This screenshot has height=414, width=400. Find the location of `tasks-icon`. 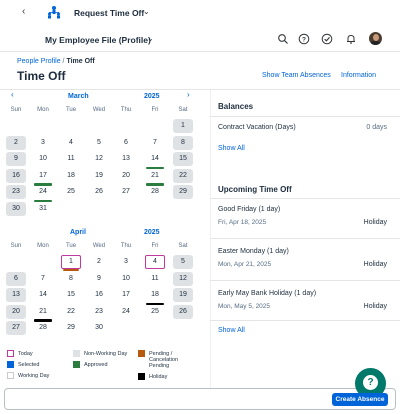

tasks-icon is located at coordinates (327, 39).